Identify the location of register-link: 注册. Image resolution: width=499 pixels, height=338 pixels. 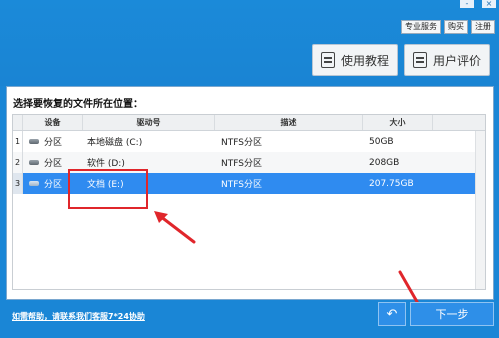
(483, 27).